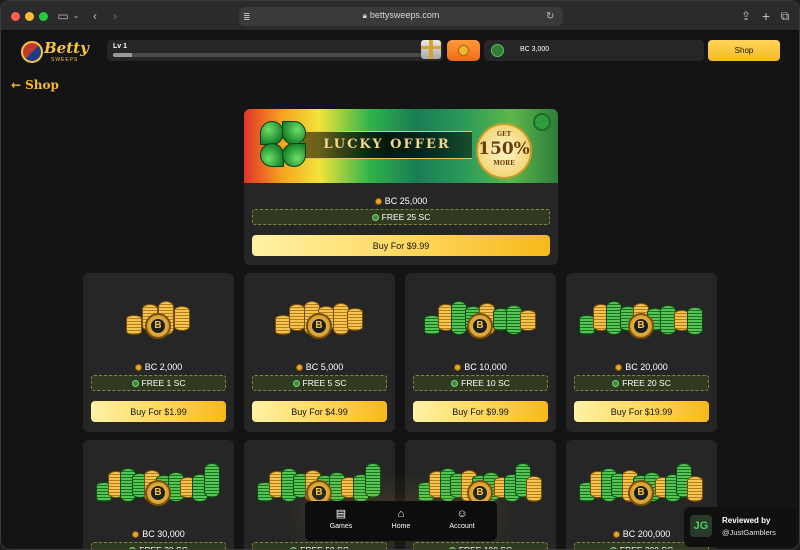  Describe the element at coordinates (542, 122) in the screenshot. I see `small-clover-icon` at that location.